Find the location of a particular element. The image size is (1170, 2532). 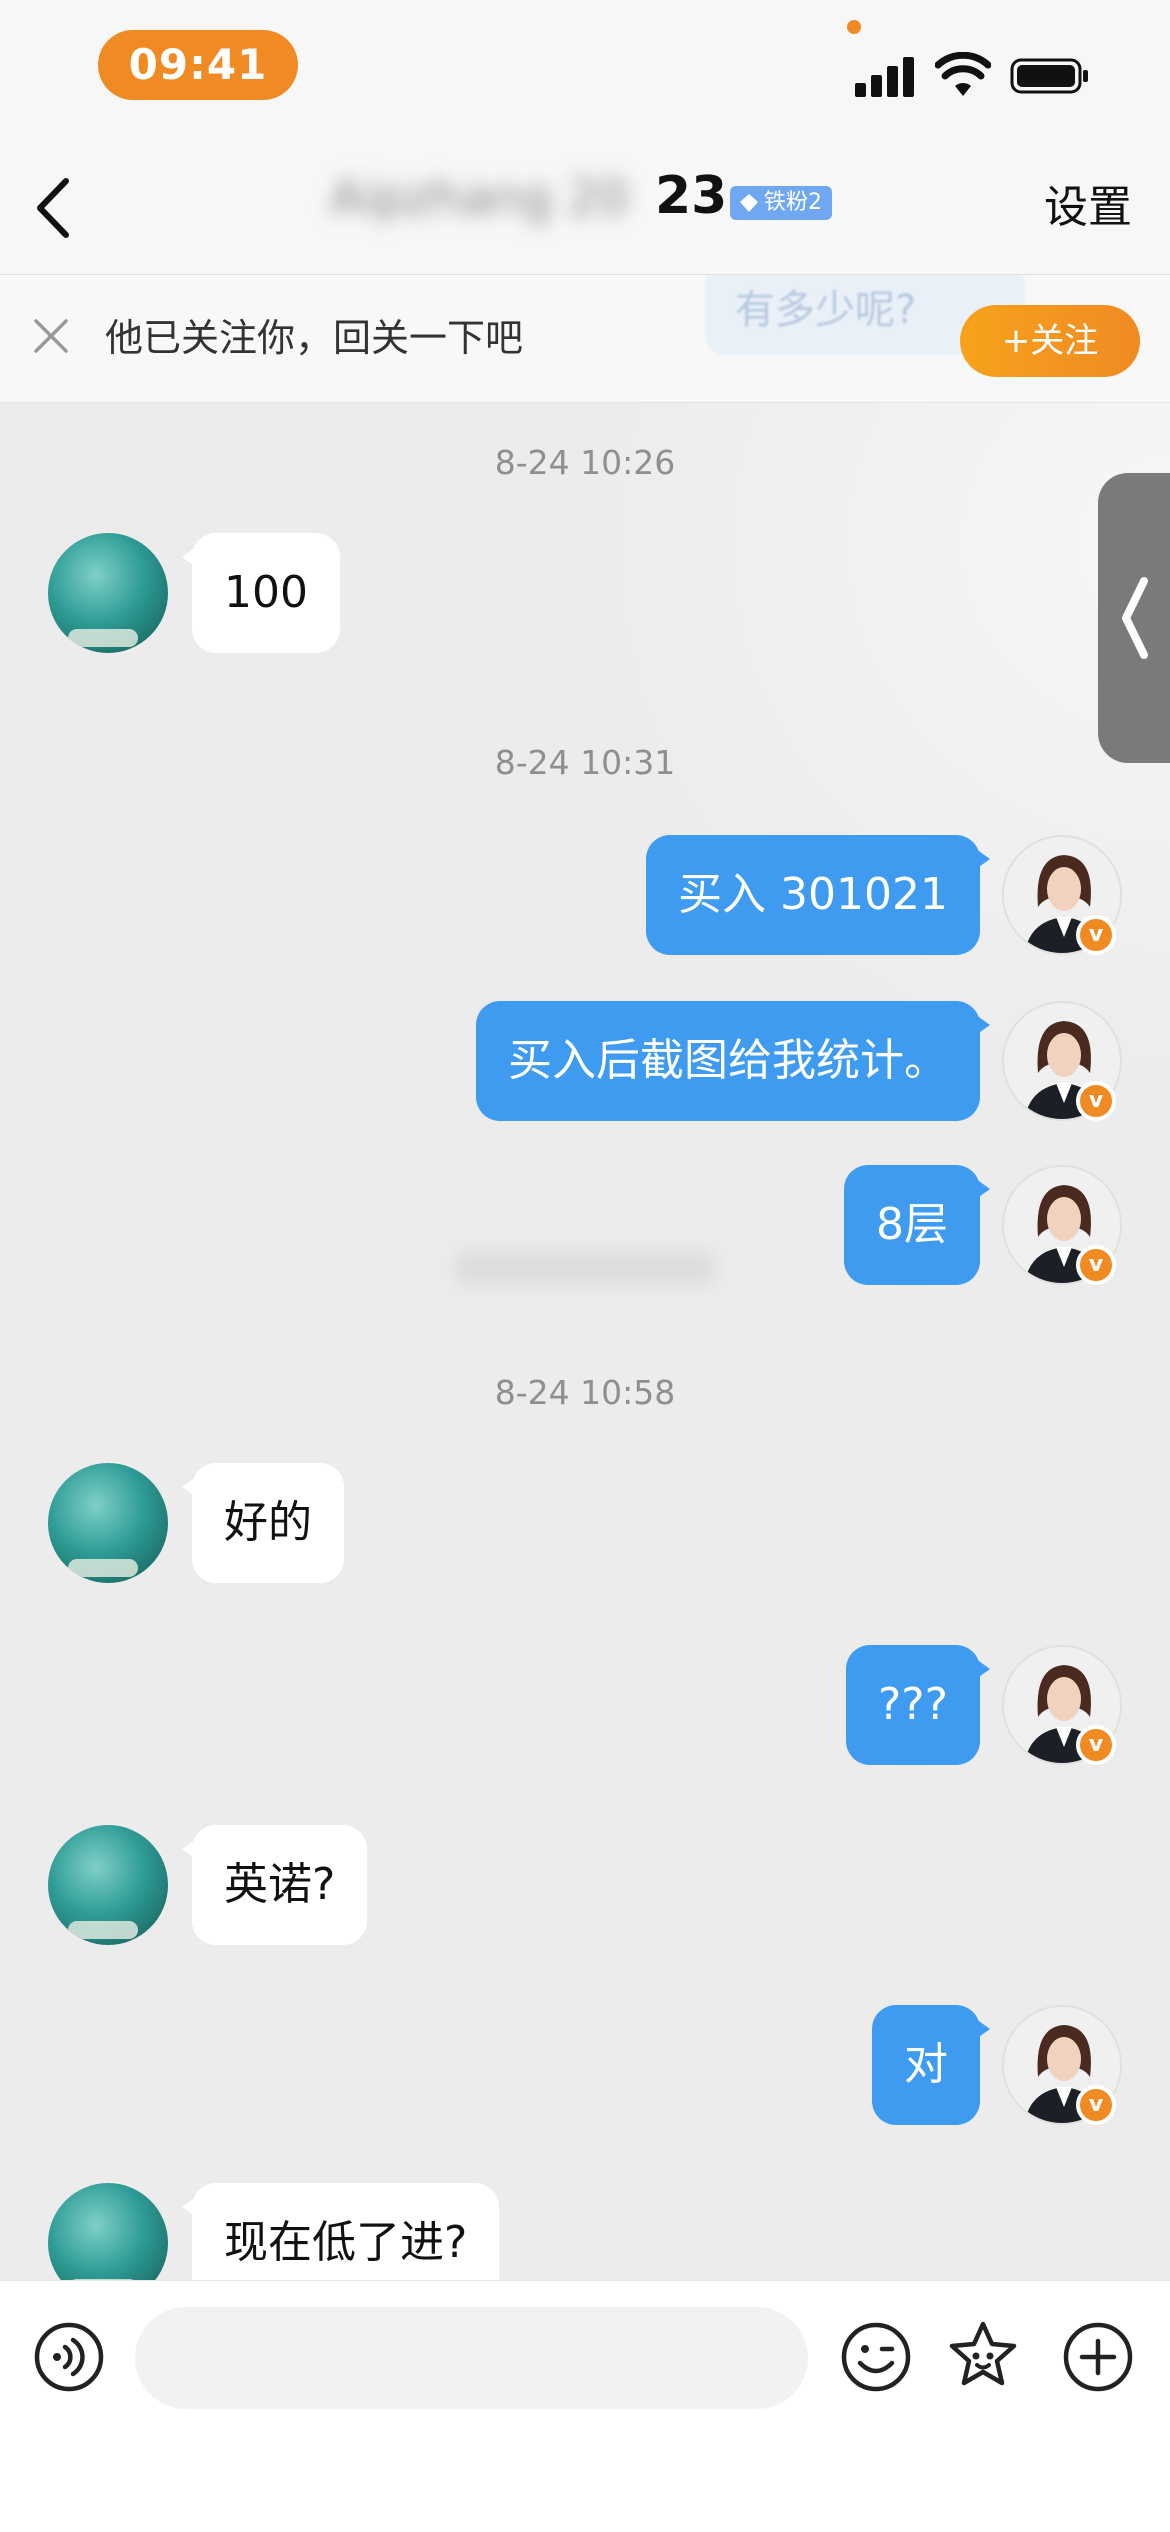

side-panel-tab is located at coordinates (1134, 618).